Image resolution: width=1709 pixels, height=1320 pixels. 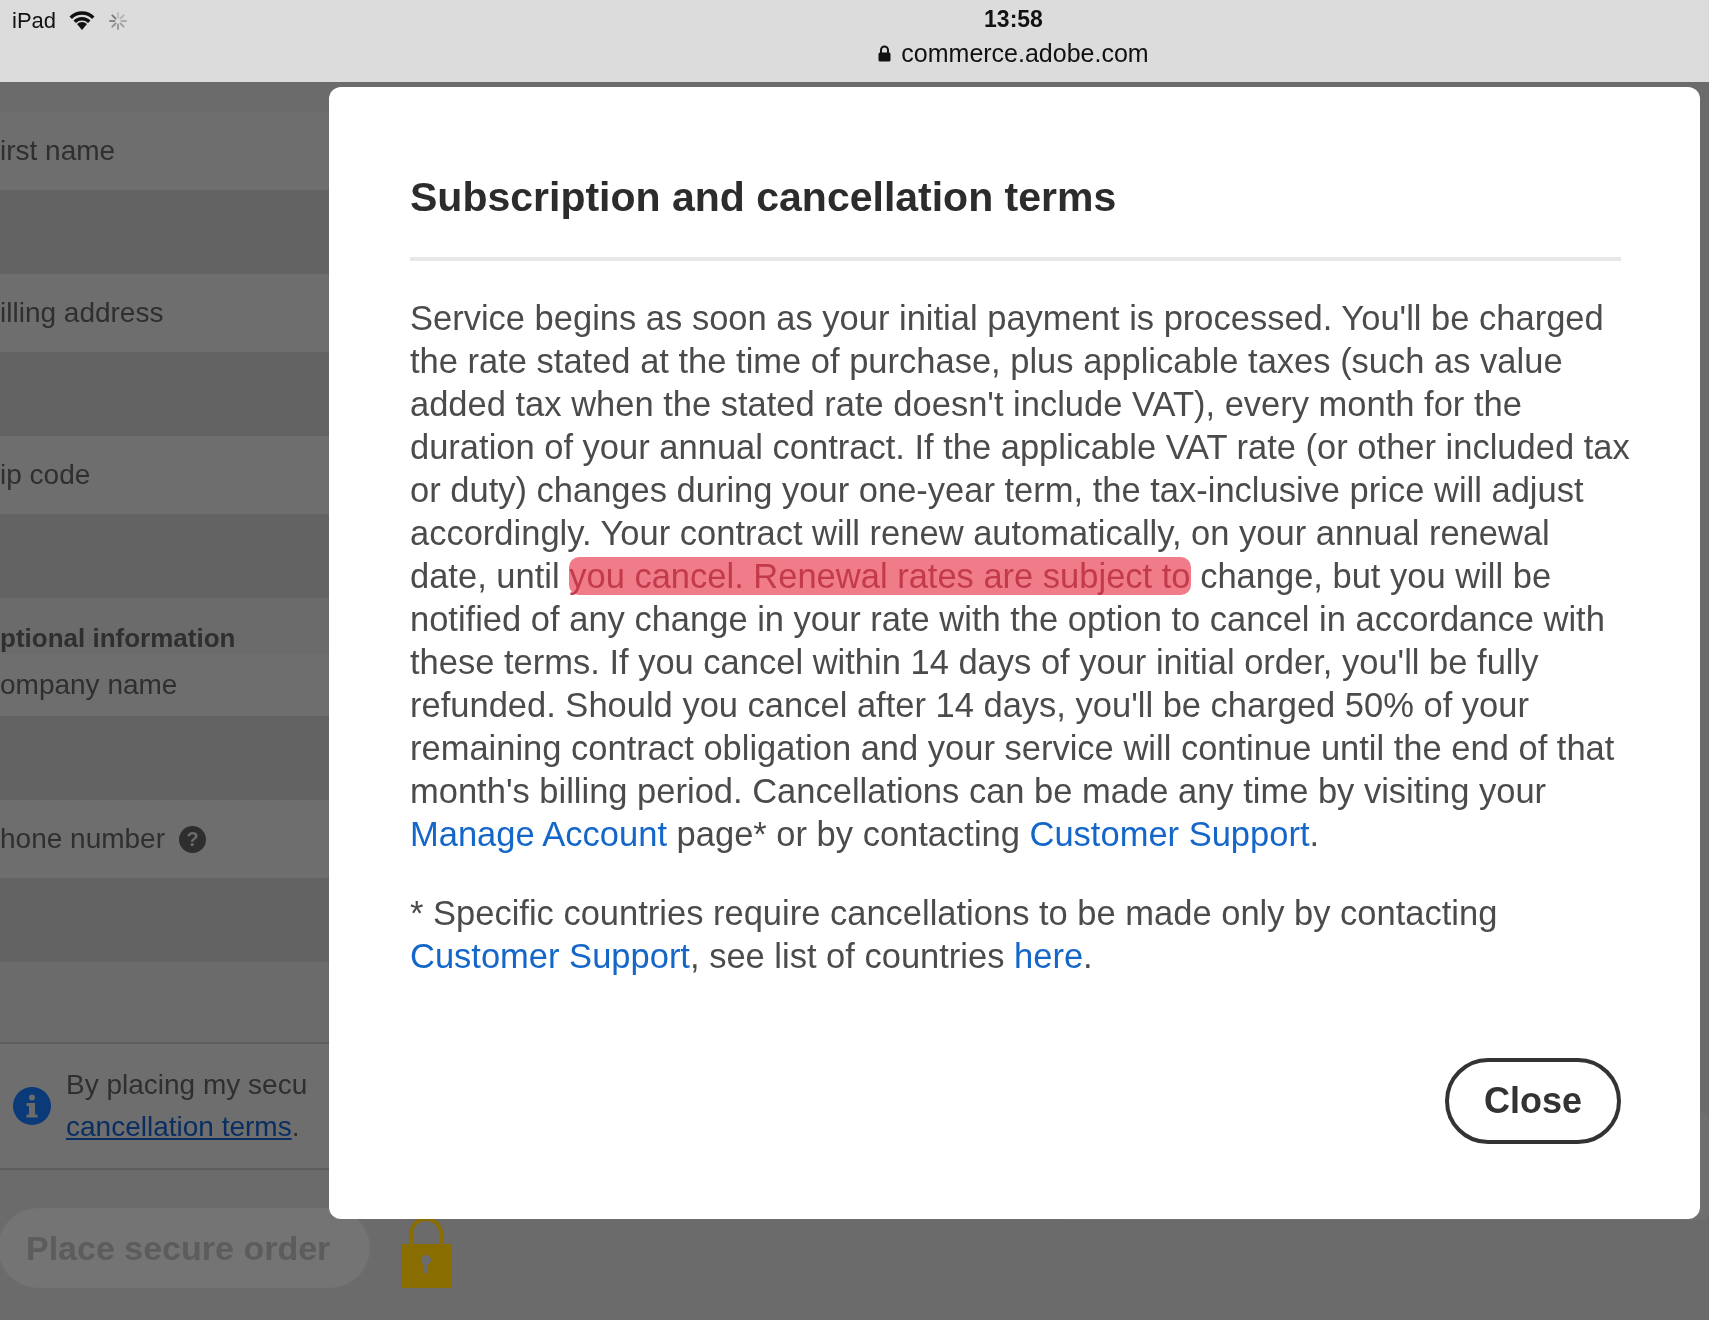 I want to click on terms-link: Manage Account, so click(x=538, y=834).